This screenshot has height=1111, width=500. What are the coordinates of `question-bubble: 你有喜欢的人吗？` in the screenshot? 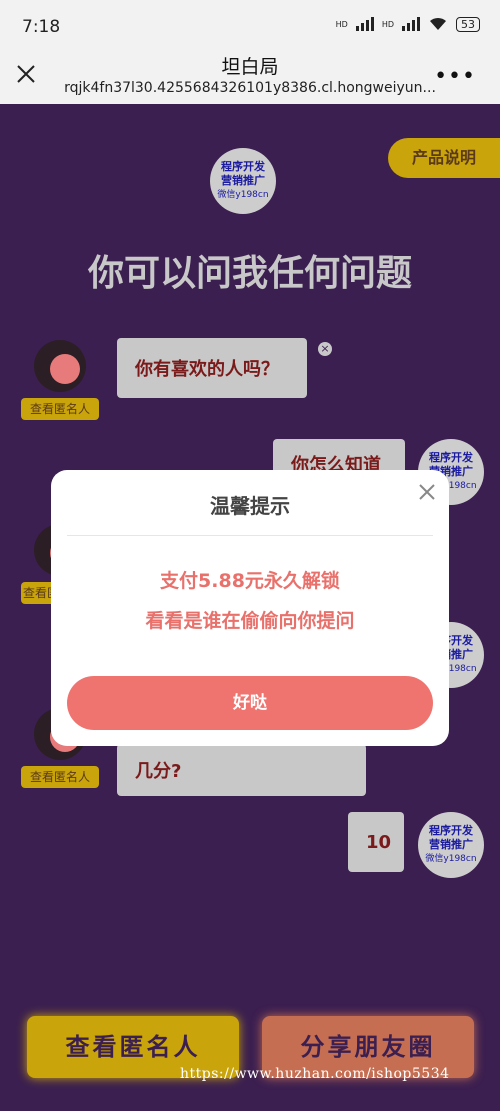 It's located at (212, 368).